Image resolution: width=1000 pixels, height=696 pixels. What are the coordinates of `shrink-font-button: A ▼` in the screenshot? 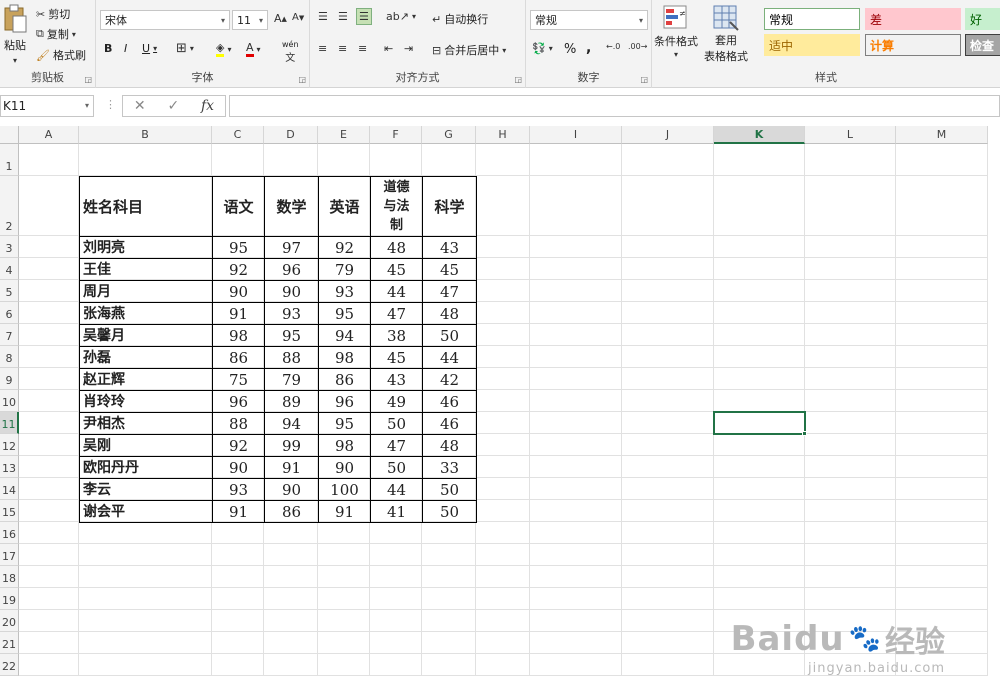 It's located at (298, 17).